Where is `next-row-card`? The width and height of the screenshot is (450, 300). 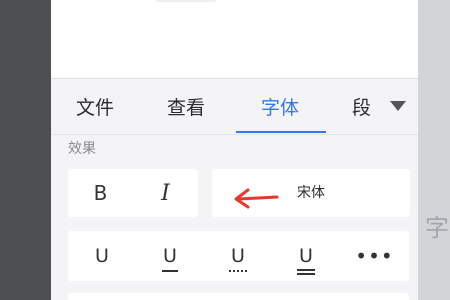
next-row-card is located at coordinates (238, 296).